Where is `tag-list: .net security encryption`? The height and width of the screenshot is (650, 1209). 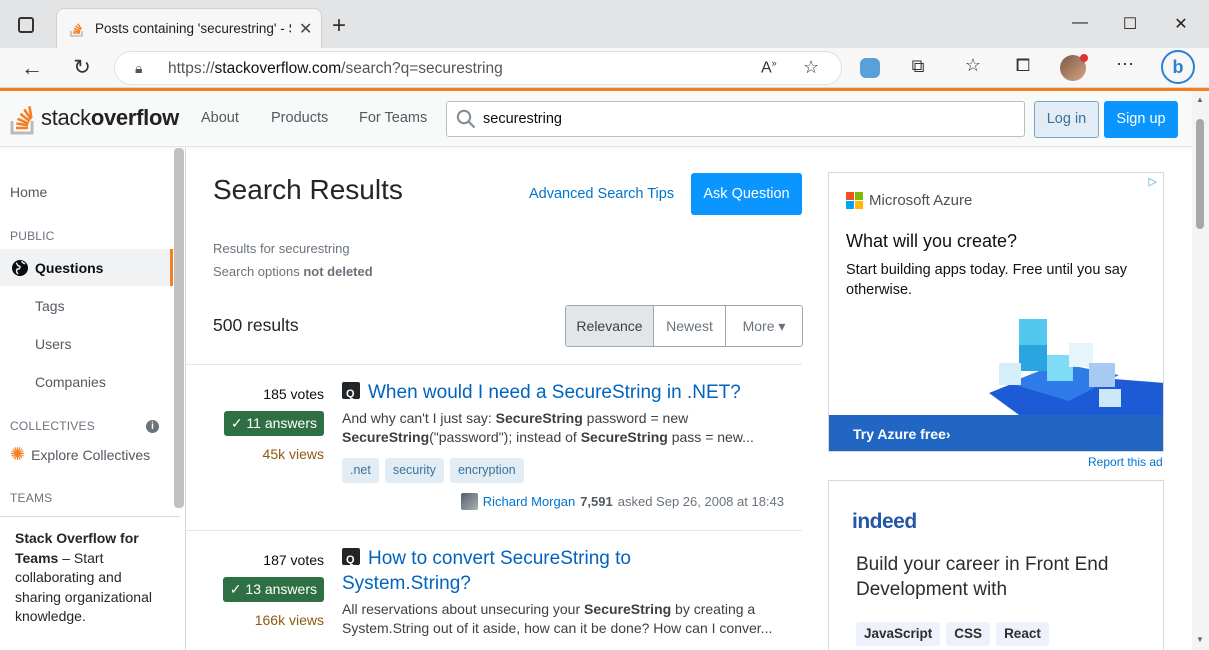 tag-list: .net security encryption is located at coordinates (433, 470).